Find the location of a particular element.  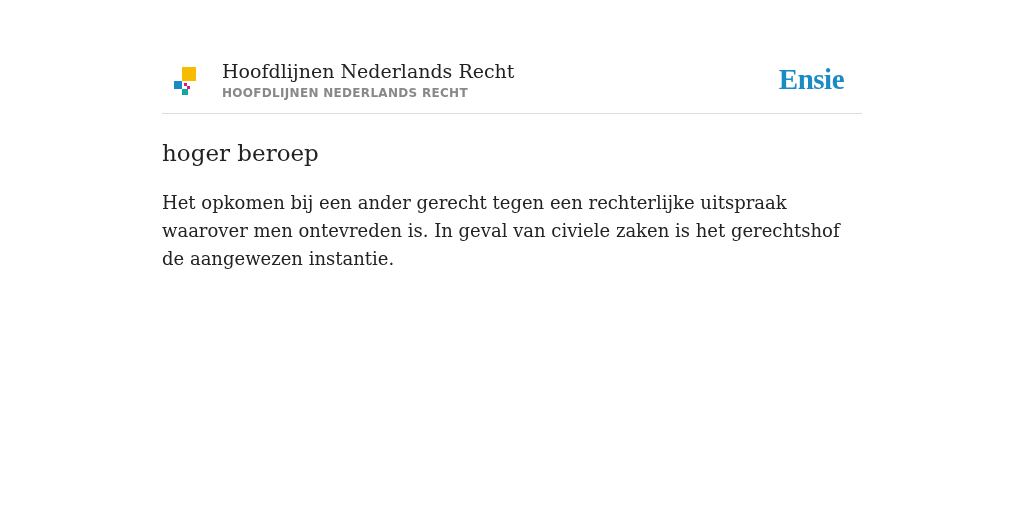

logo-icon is located at coordinates (185, 80).